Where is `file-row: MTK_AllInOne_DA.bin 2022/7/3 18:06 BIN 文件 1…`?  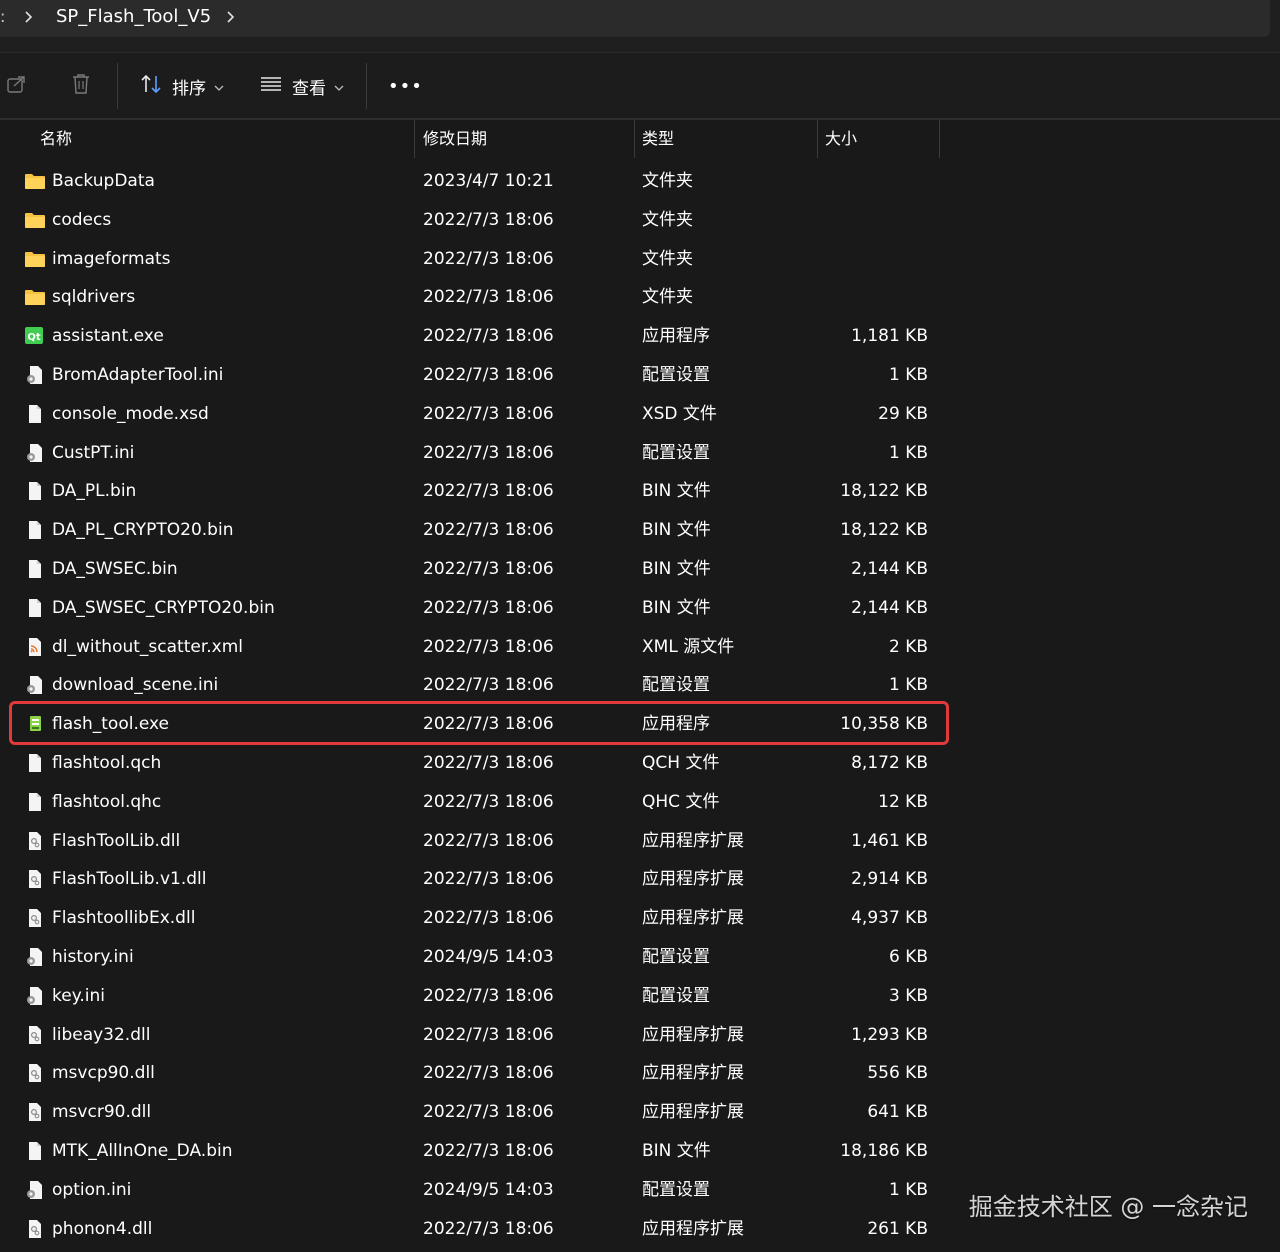
file-row: MTK_AllInOne_DA.bin 2022/7/3 18:06 BIN 文件 1… is located at coordinates (470, 1151).